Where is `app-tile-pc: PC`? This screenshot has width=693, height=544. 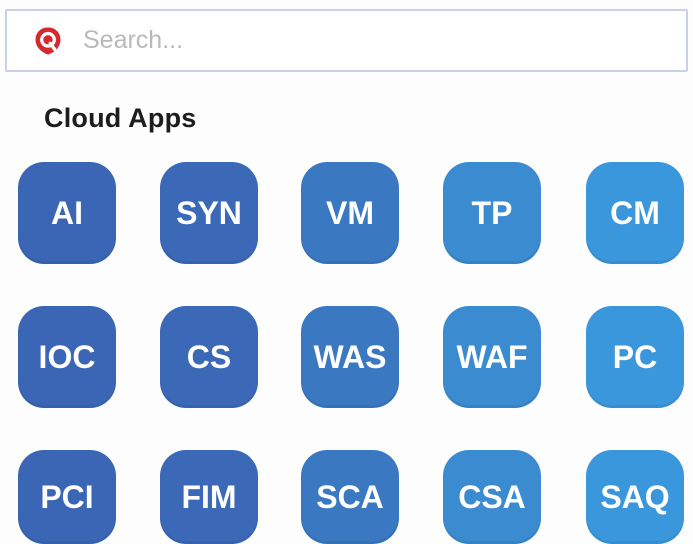
app-tile-pc: PC is located at coordinates (635, 357).